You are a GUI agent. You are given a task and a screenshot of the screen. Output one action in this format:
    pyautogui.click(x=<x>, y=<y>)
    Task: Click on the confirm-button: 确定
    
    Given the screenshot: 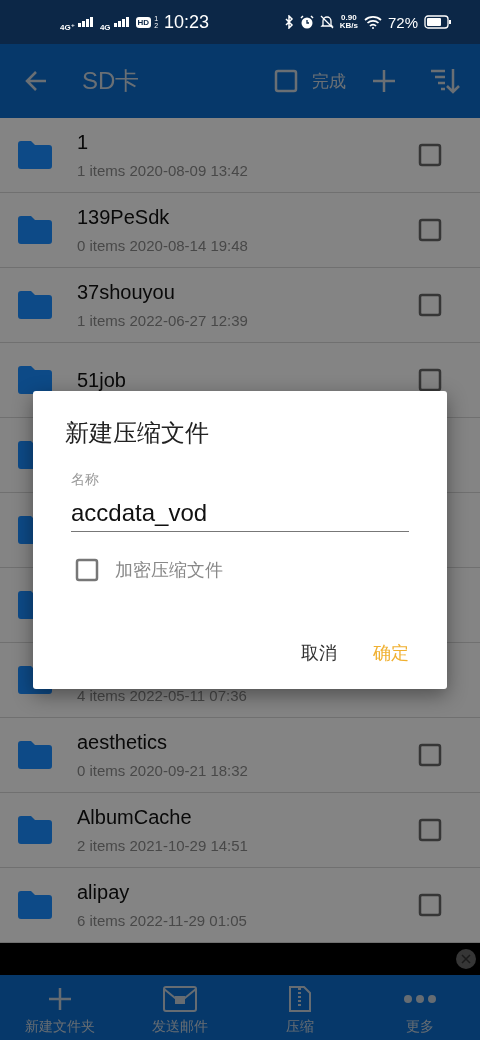 What is the action you would take?
    pyautogui.click(x=391, y=653)
    